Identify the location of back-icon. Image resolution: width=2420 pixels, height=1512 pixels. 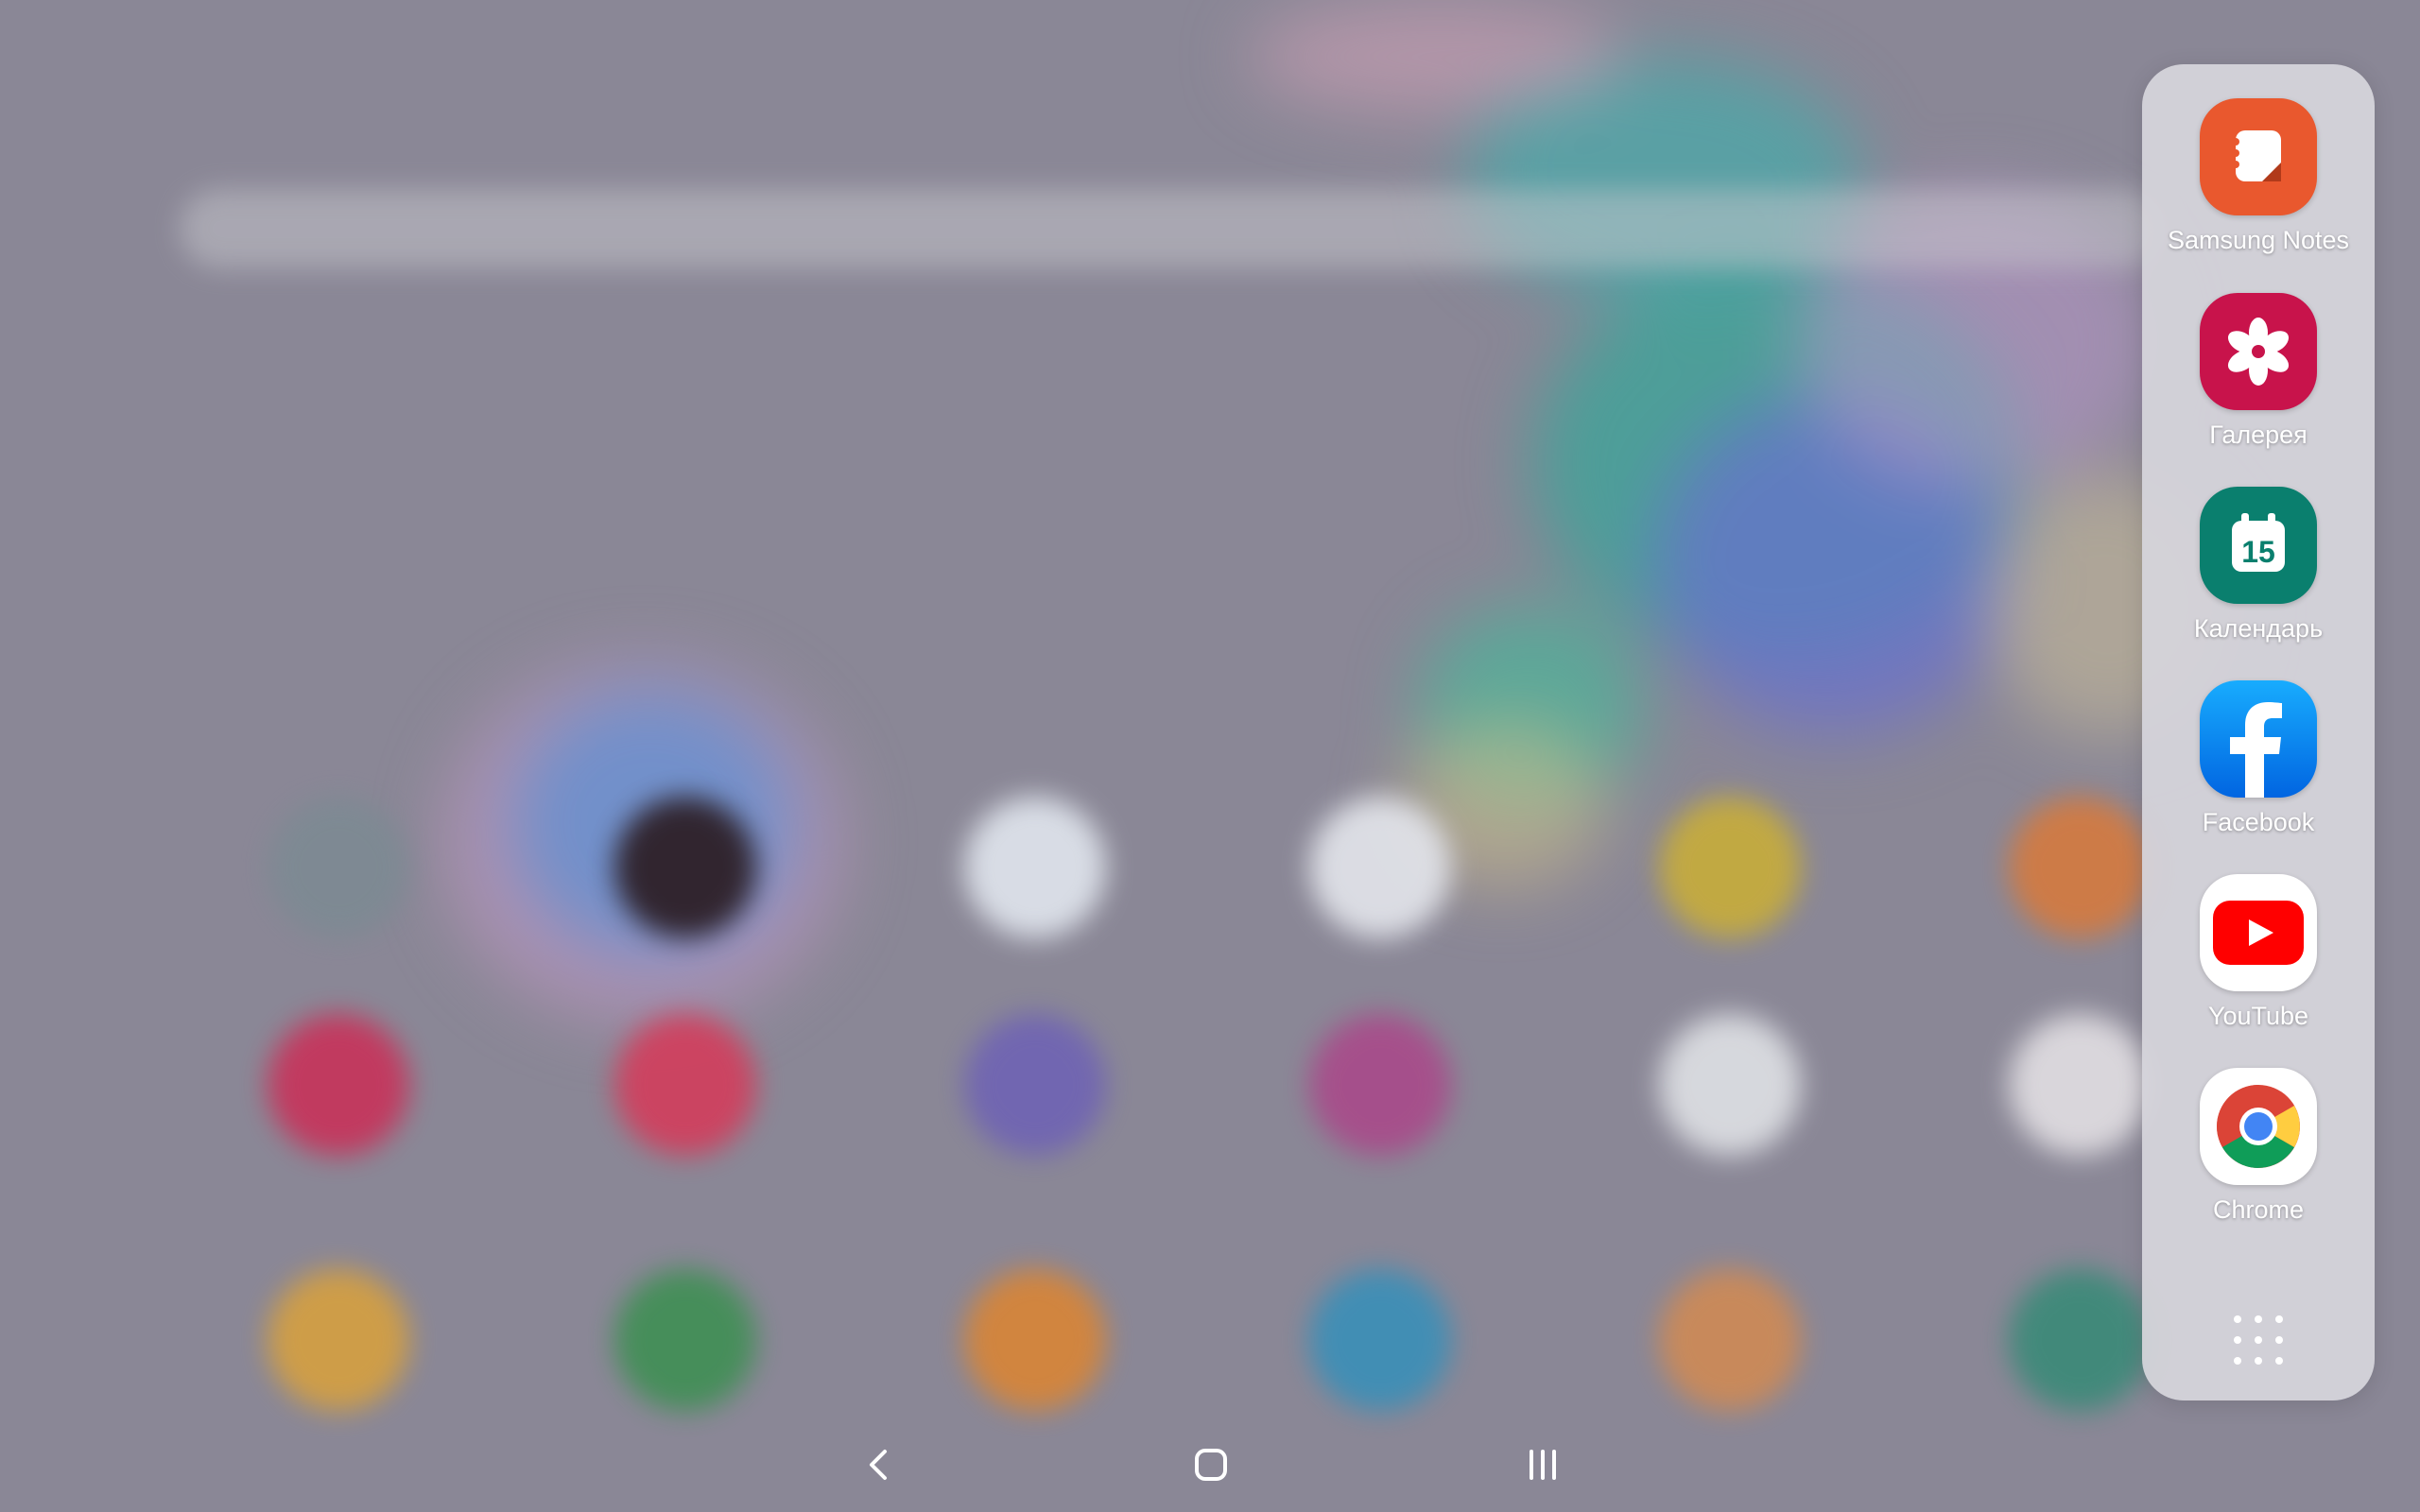
(878, 1465).